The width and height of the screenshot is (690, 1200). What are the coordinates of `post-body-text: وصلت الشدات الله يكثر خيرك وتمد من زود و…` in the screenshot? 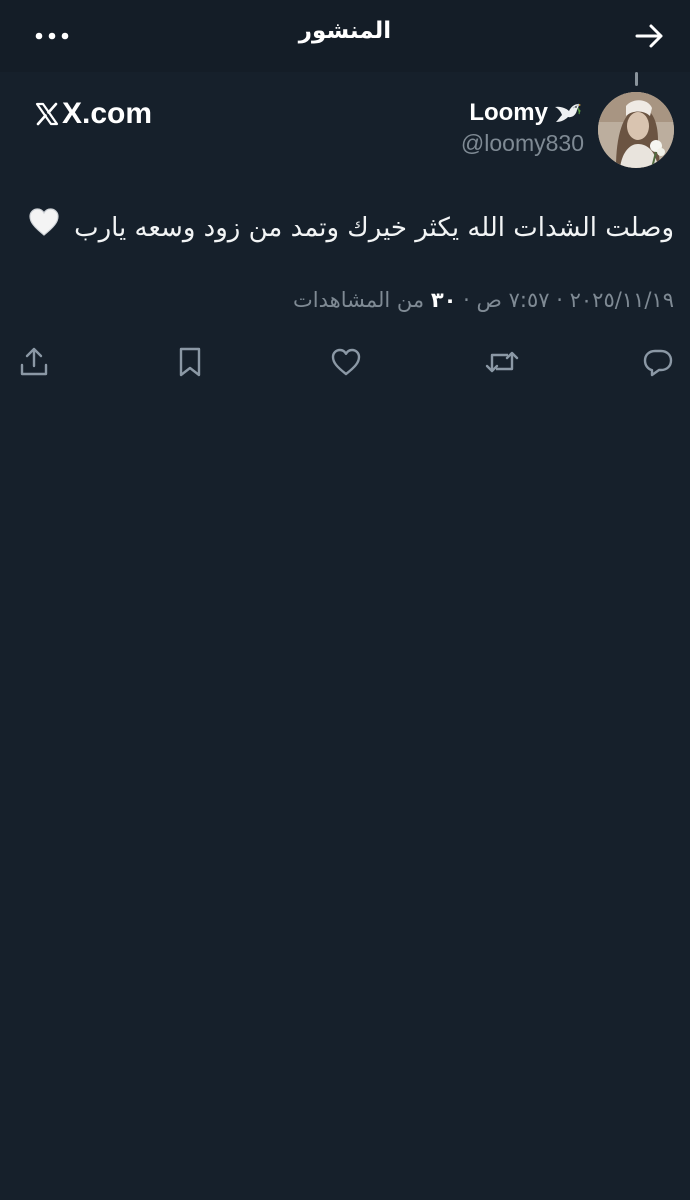 It's located at (374, 228).